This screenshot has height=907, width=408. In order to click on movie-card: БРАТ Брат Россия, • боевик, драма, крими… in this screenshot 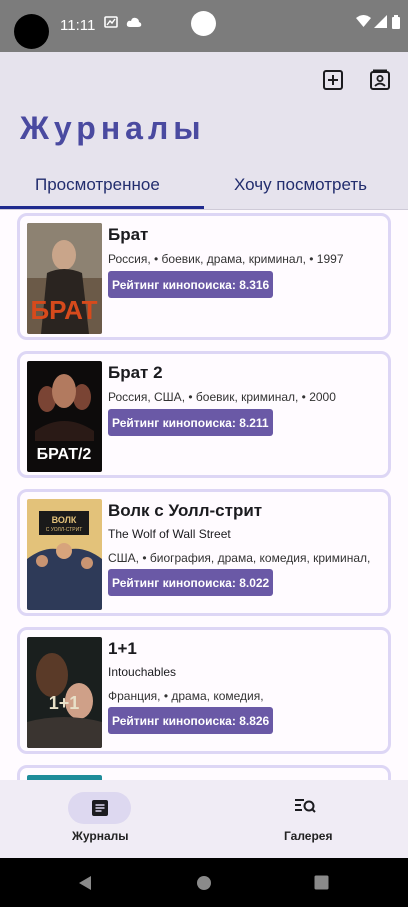, I will do `click(204, 276)`.